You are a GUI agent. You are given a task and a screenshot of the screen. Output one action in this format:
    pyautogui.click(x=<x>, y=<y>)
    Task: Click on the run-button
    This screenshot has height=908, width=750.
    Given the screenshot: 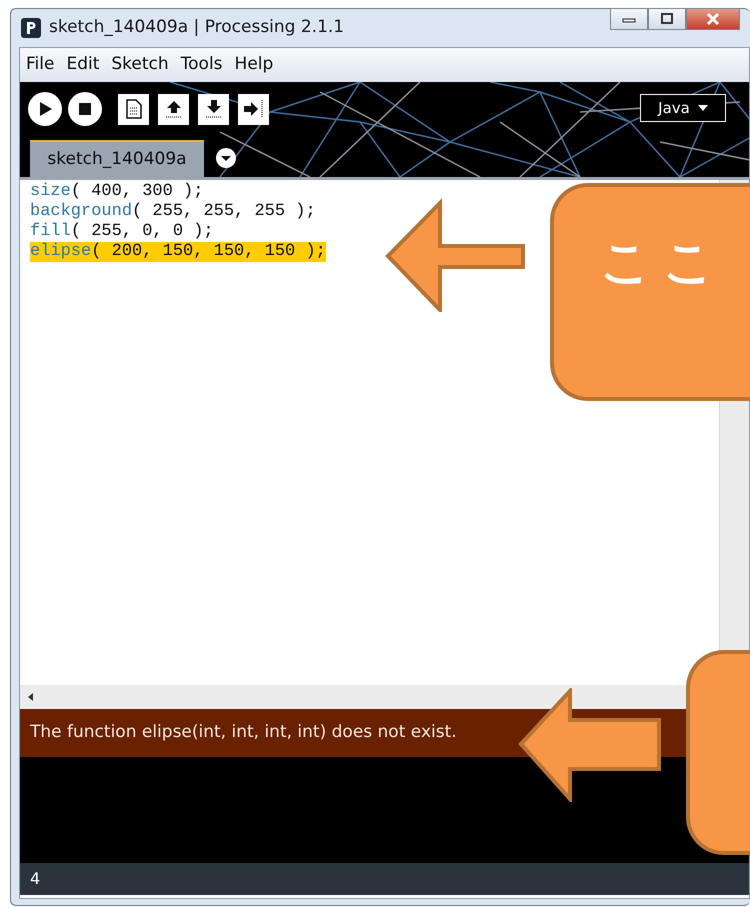 What is the action you would take?
    pyautogui.click(x=45, y=109)
    